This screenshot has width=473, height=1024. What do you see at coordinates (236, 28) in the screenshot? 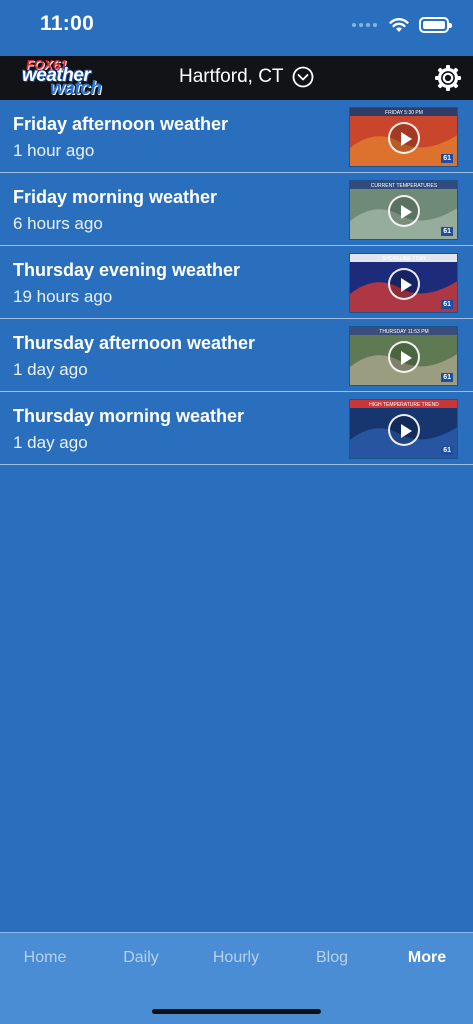
I see `status-bar: 11:00` at bounding box center [236, 28].